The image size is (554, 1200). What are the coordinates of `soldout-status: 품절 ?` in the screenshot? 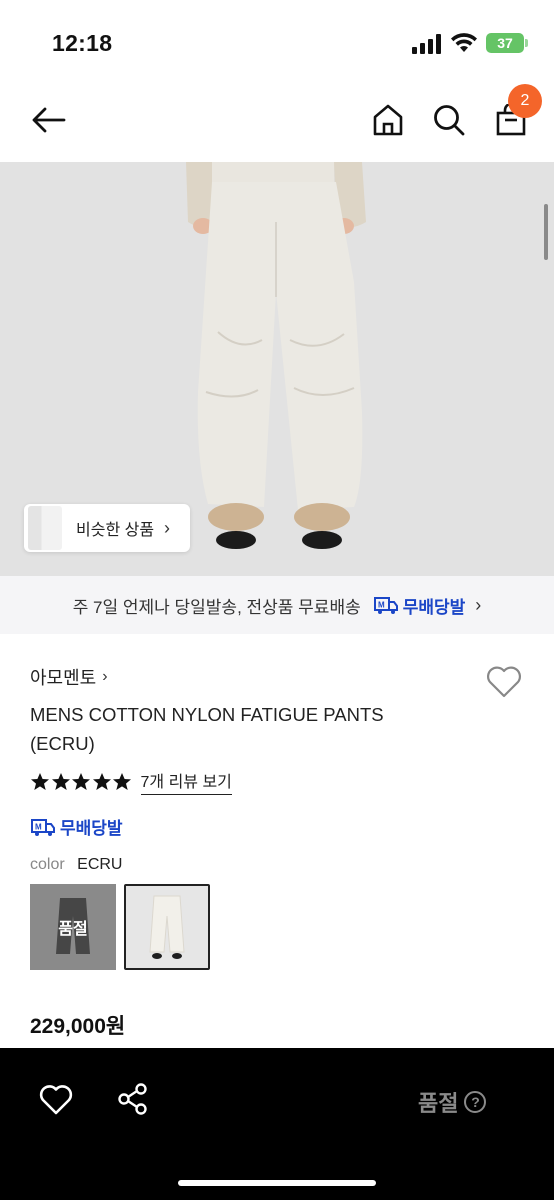 It's located at (452, 1102).